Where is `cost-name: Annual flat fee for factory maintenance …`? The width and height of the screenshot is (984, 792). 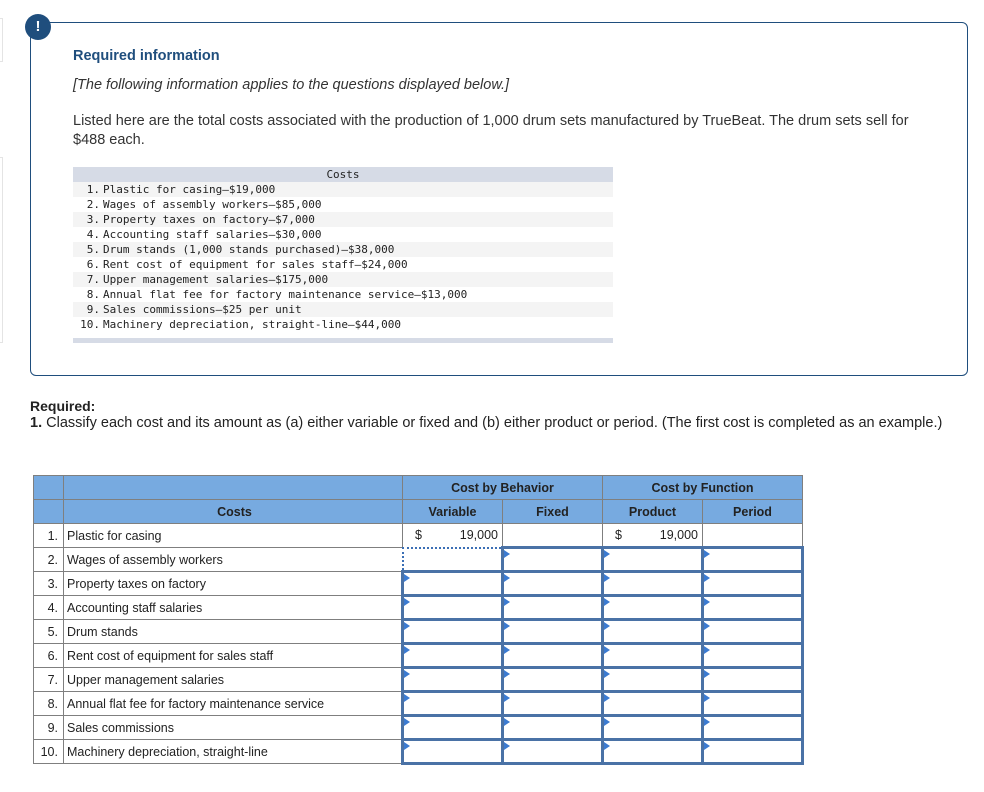
cost-name: Annual flat fee for factory maintenance … is located at coordinates (233, 703).